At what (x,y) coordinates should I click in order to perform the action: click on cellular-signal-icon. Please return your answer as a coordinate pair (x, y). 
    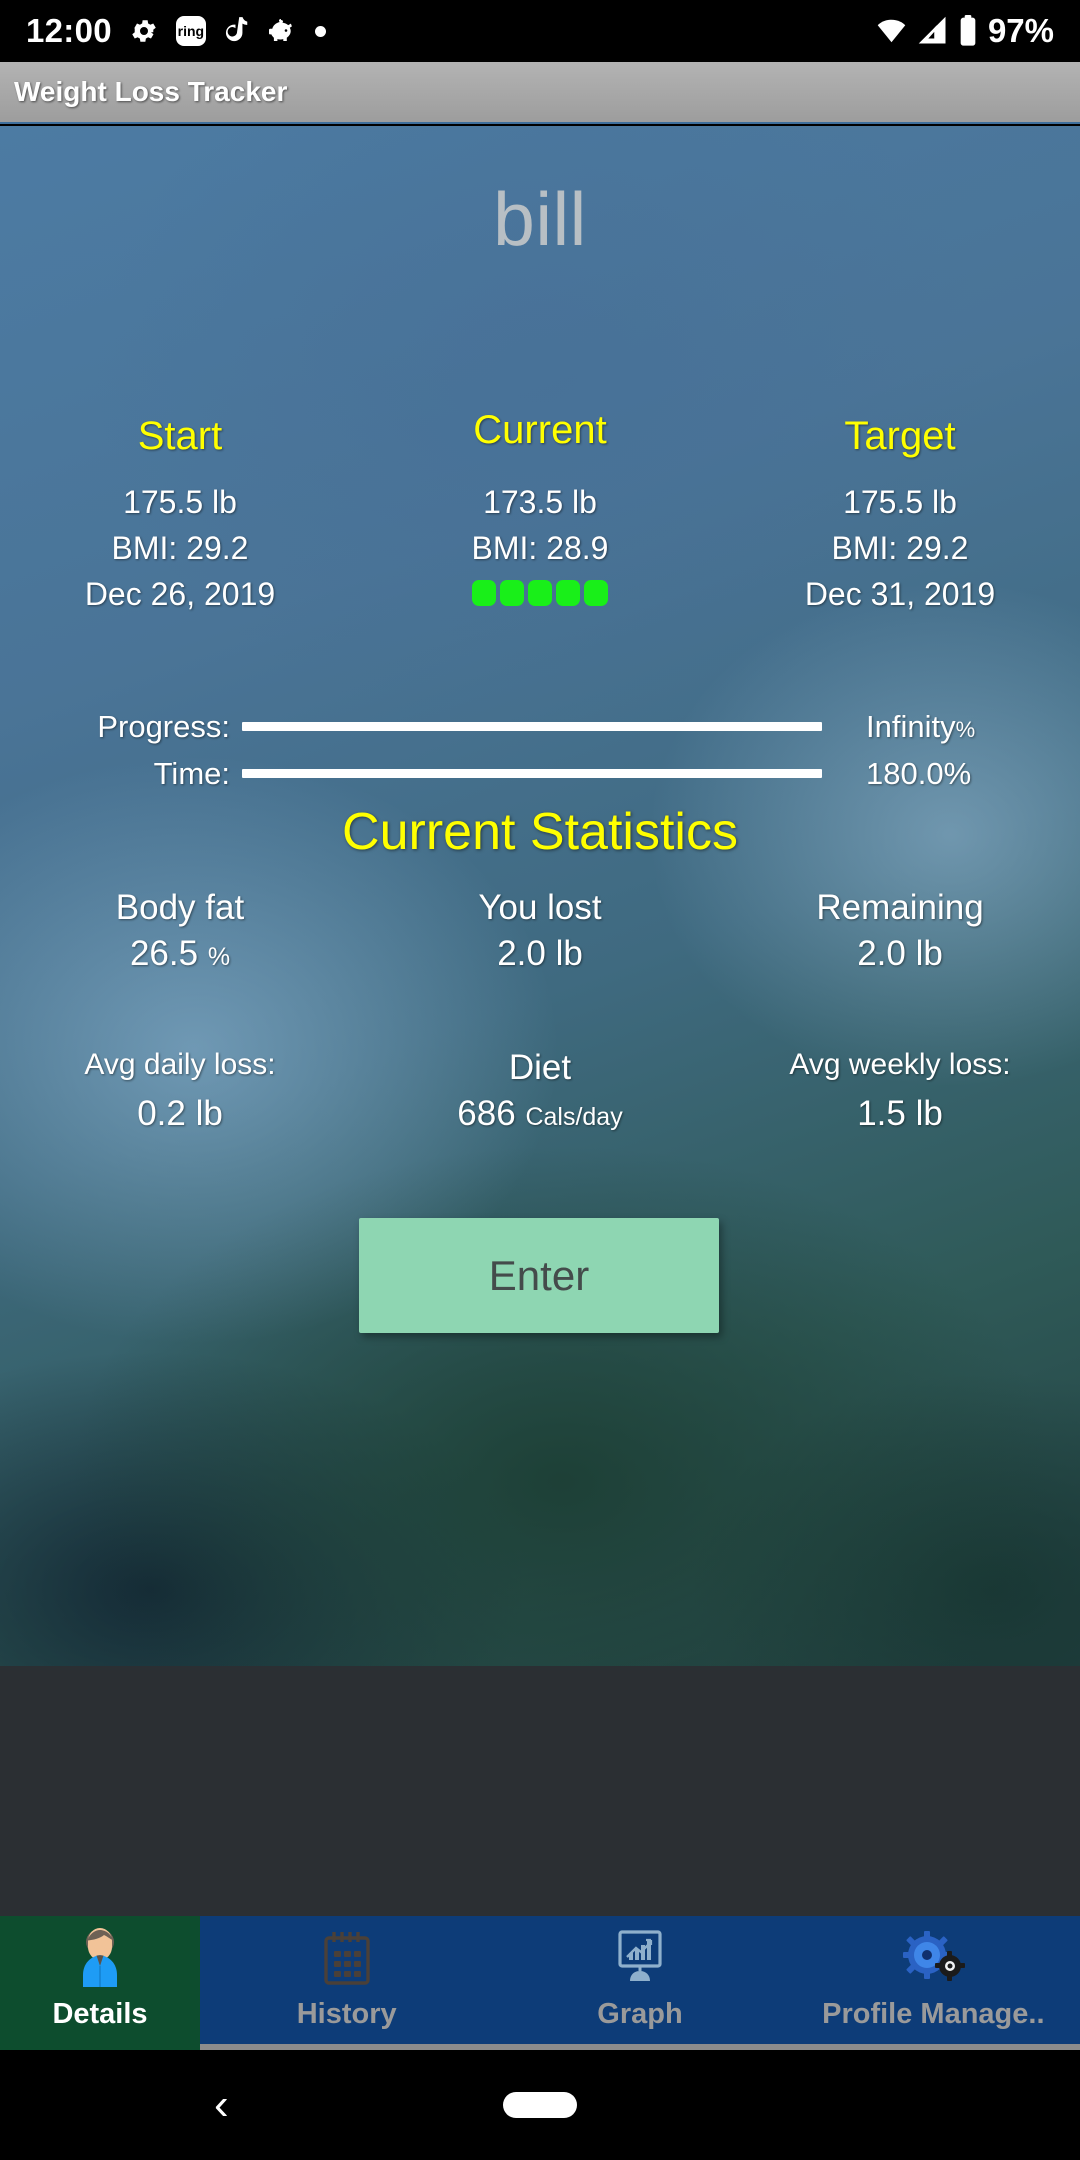
    Looking at the image, I should click on (933, 31).